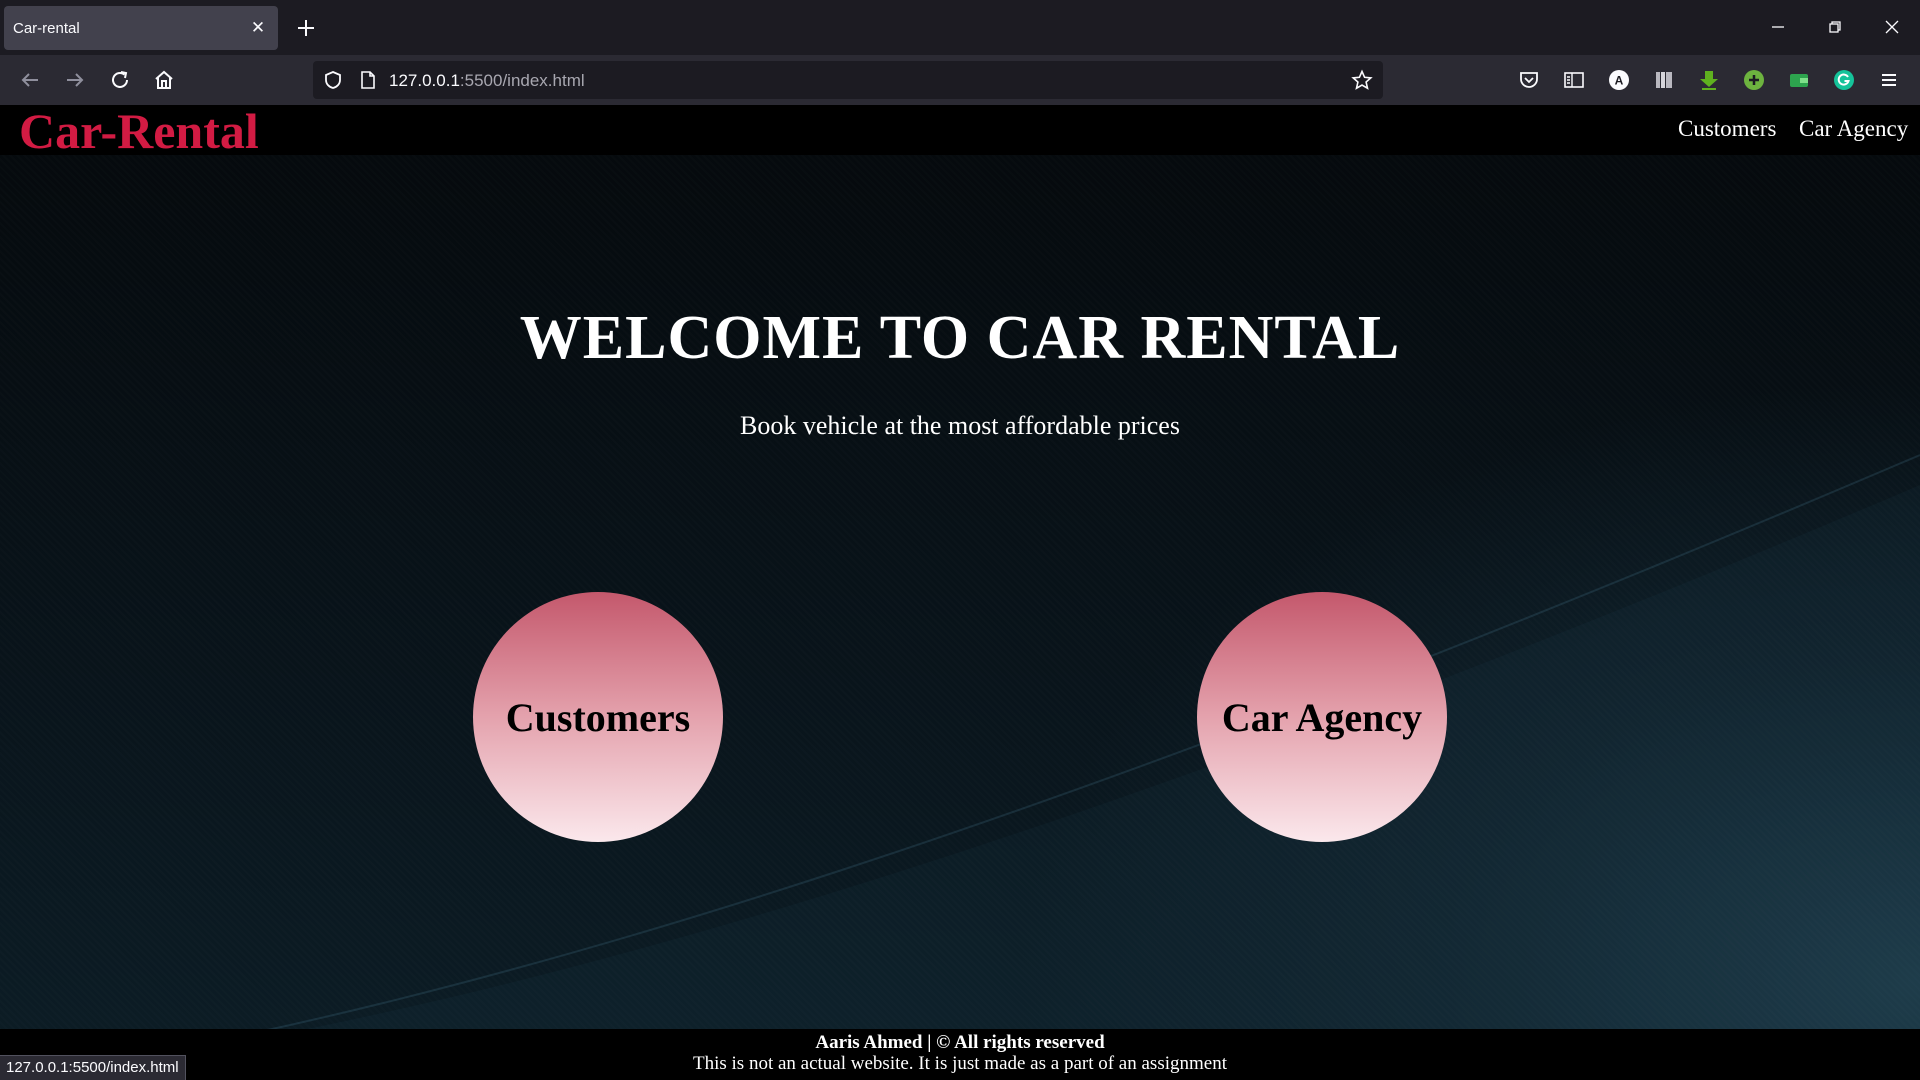 This screenshot has height=1080, width=1920. I want to click on customers-button-label: Customers, so click(598, 717).